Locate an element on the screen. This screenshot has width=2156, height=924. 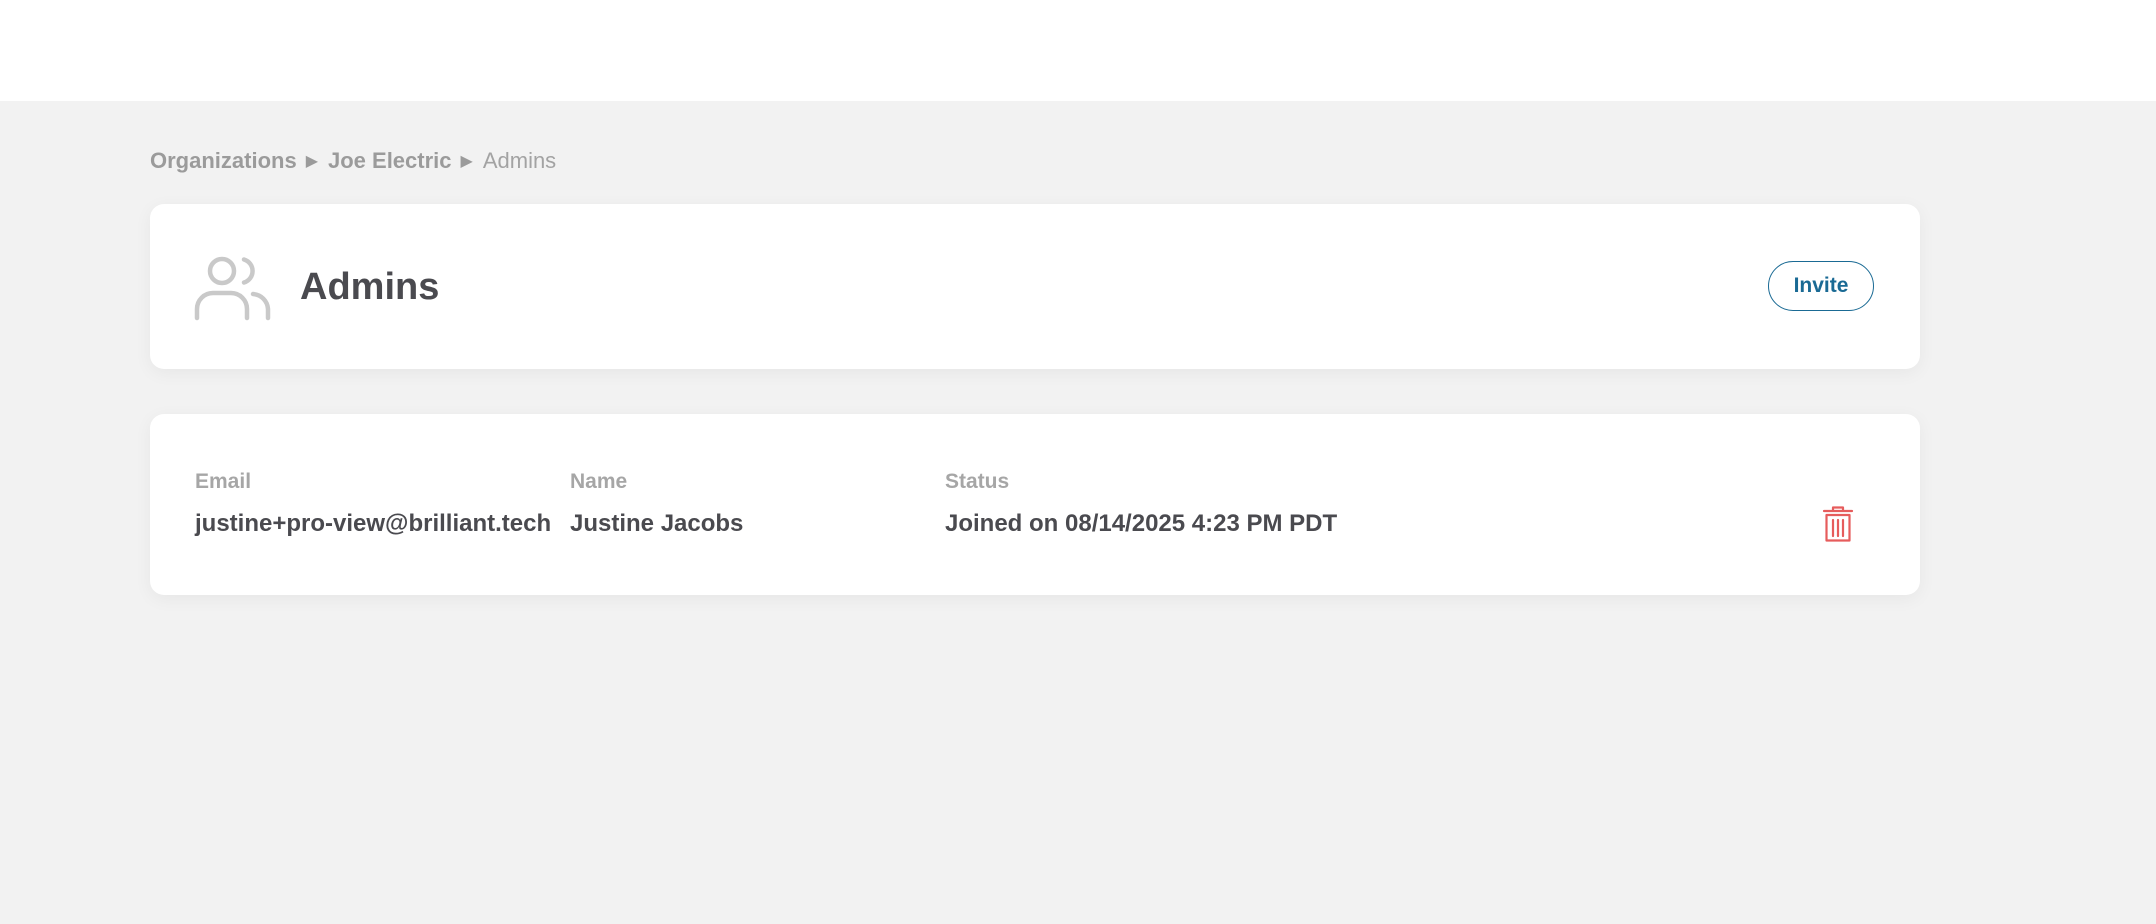
breadcrumb: Organizations ▶ Joe Electric ▶ Admins is located at coordinates (353, 161).